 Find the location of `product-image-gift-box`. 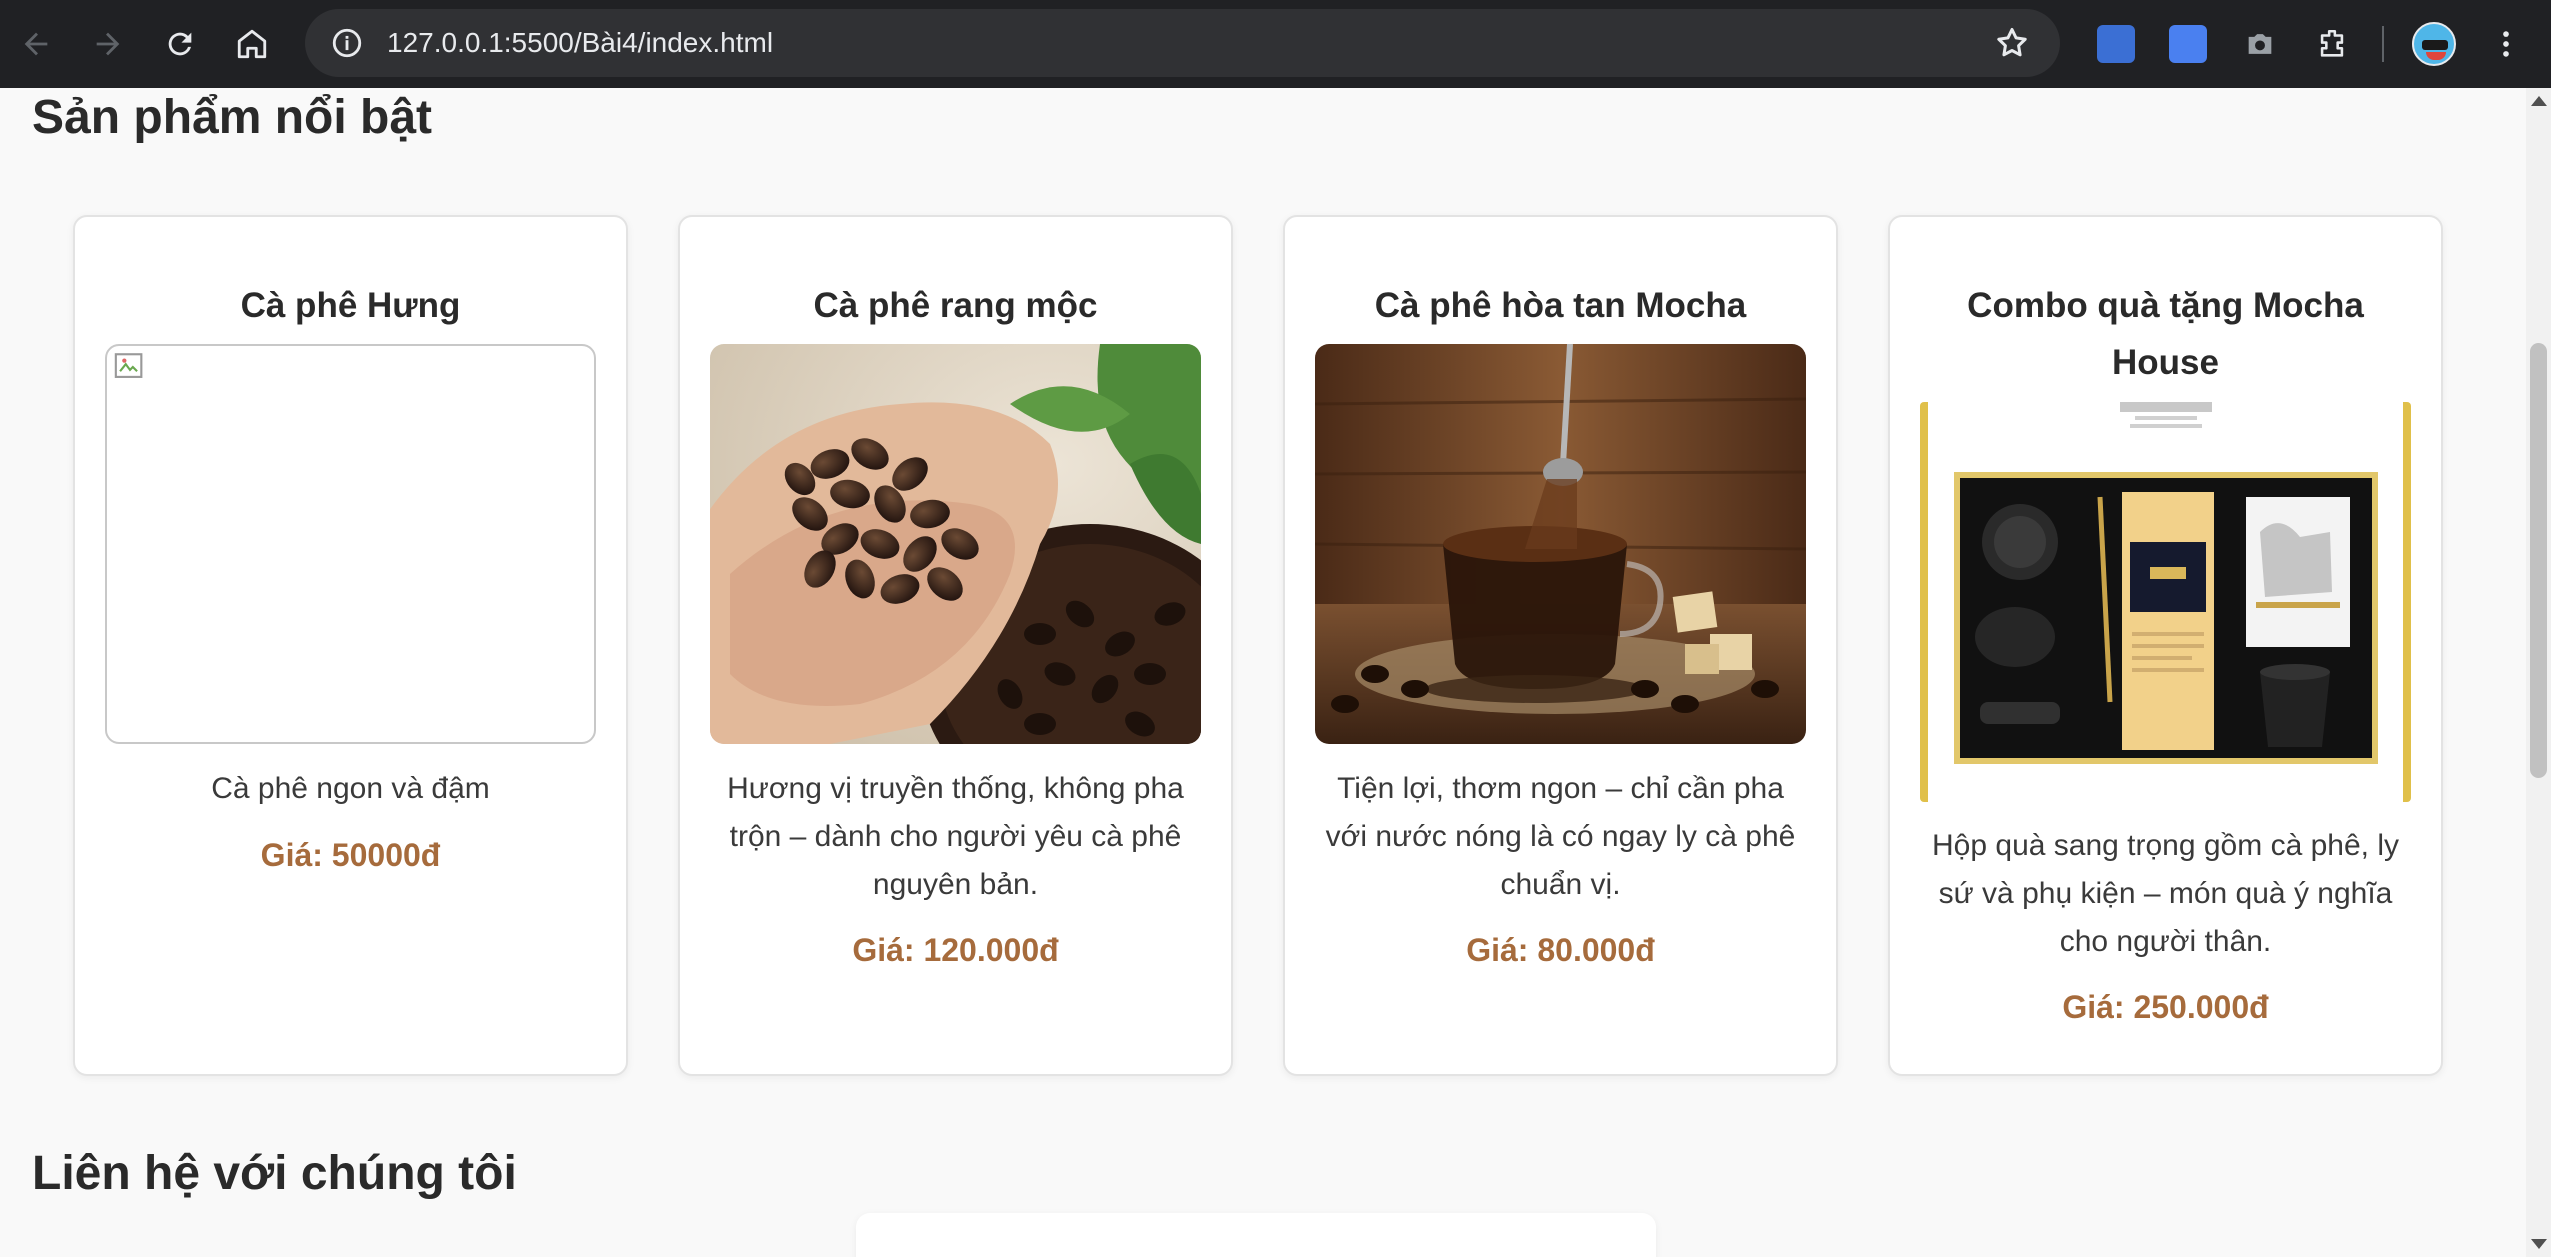

product-image-gift-box is located at coordinates (2165, 602).